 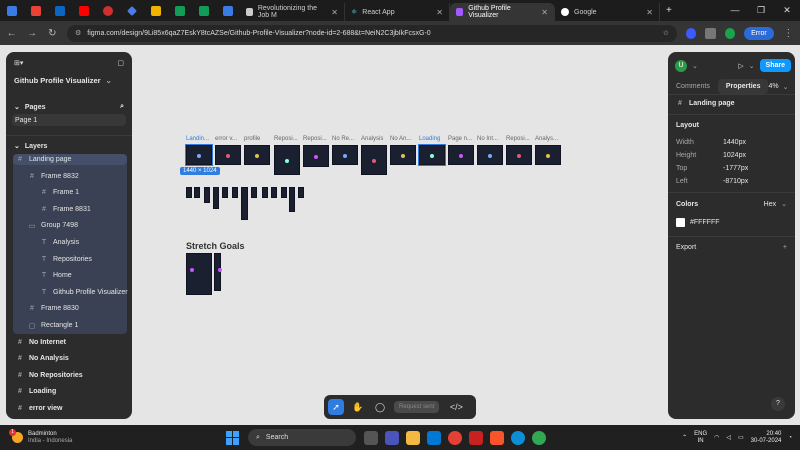 I want to click on file-explorer-icon, so click(x=413, y=437).